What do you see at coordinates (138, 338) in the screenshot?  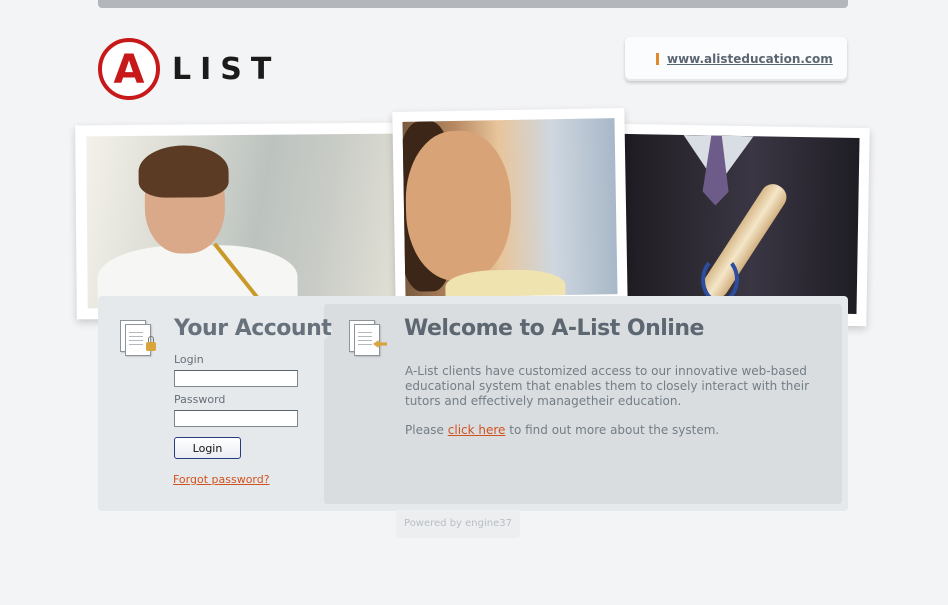 I see `secure-document-icon` at bounding box center [138, 338].